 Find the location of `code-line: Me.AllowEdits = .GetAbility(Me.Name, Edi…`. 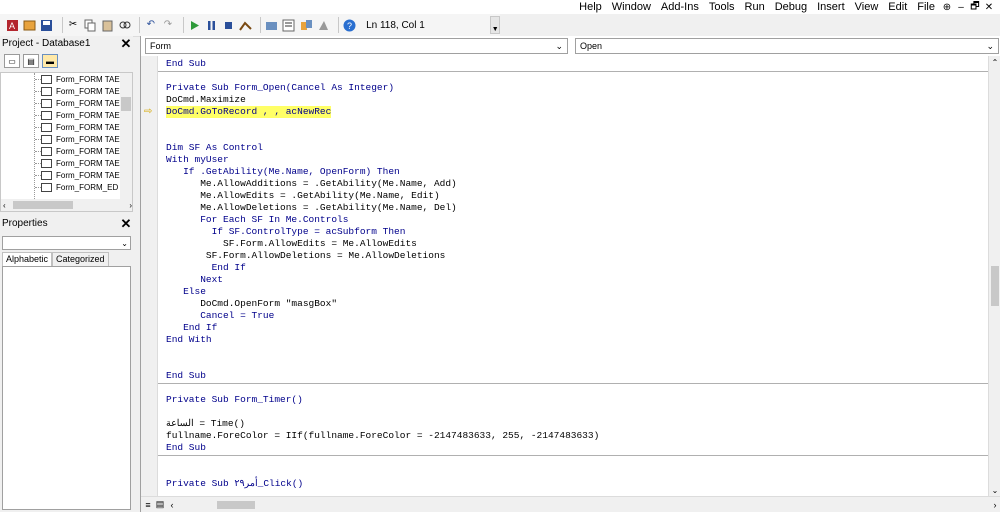

code-line: Me.AllowEdits = .GetAbility(Me.Name, Edi… is located at coordinates (302, 196).